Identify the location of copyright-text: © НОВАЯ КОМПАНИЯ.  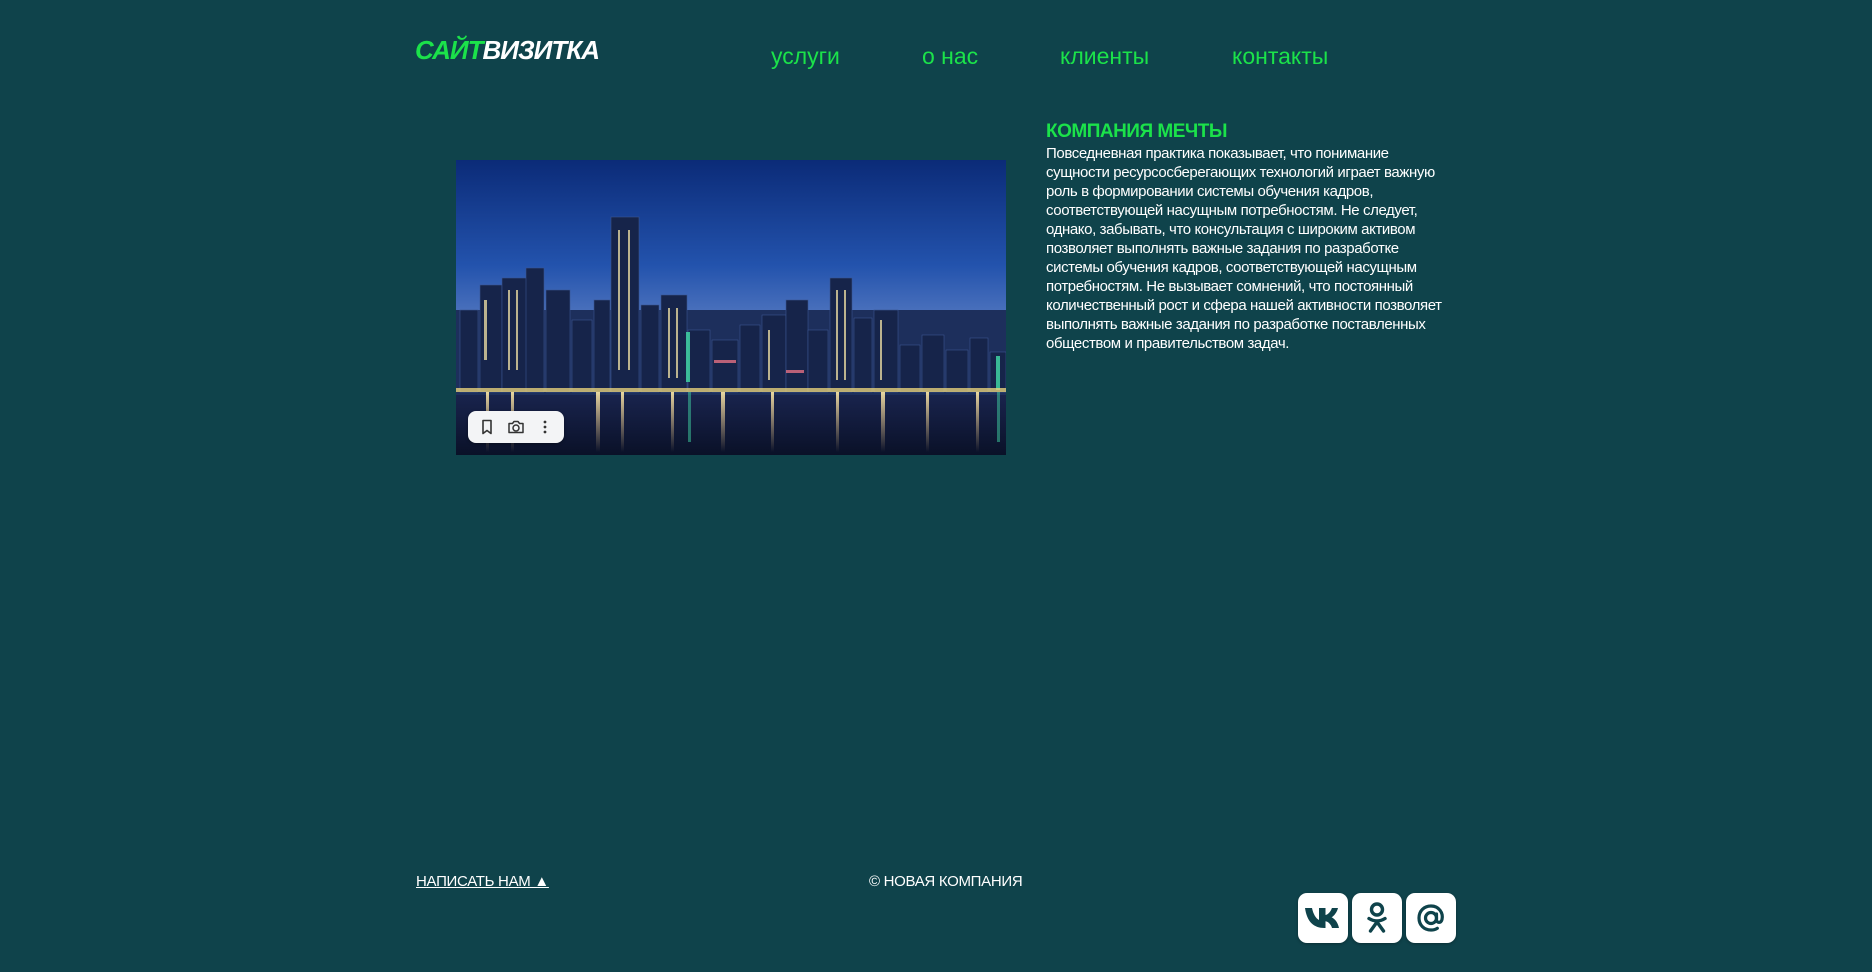
(946, 881).